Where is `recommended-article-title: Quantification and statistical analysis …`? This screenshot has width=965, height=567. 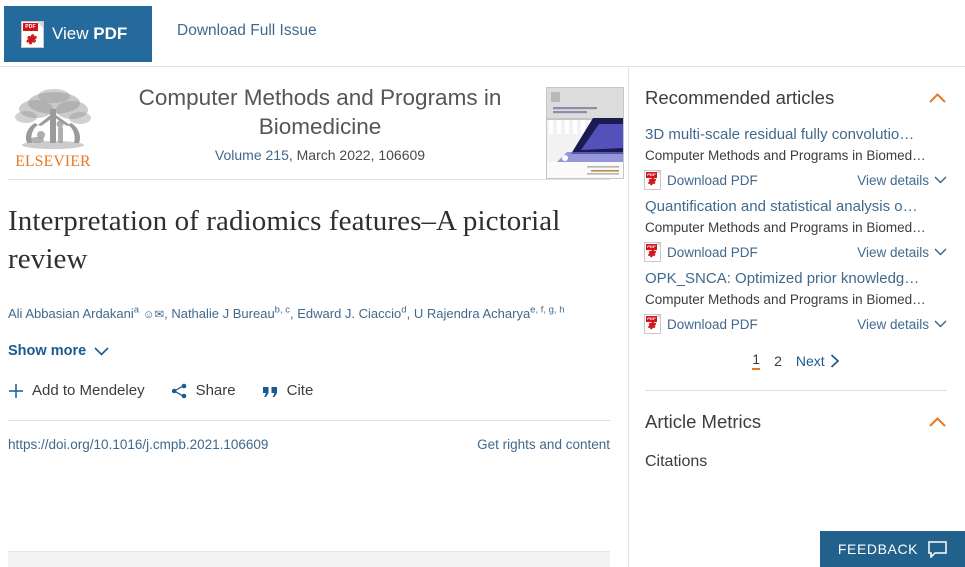
recommended-article-title: Quantification and statistical analysis … is located at coordinates (796, 207).